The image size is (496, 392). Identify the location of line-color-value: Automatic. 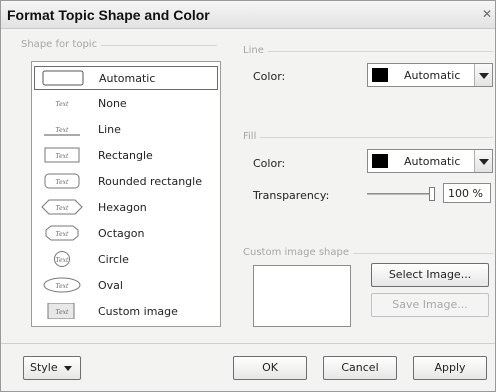
(432, 75).